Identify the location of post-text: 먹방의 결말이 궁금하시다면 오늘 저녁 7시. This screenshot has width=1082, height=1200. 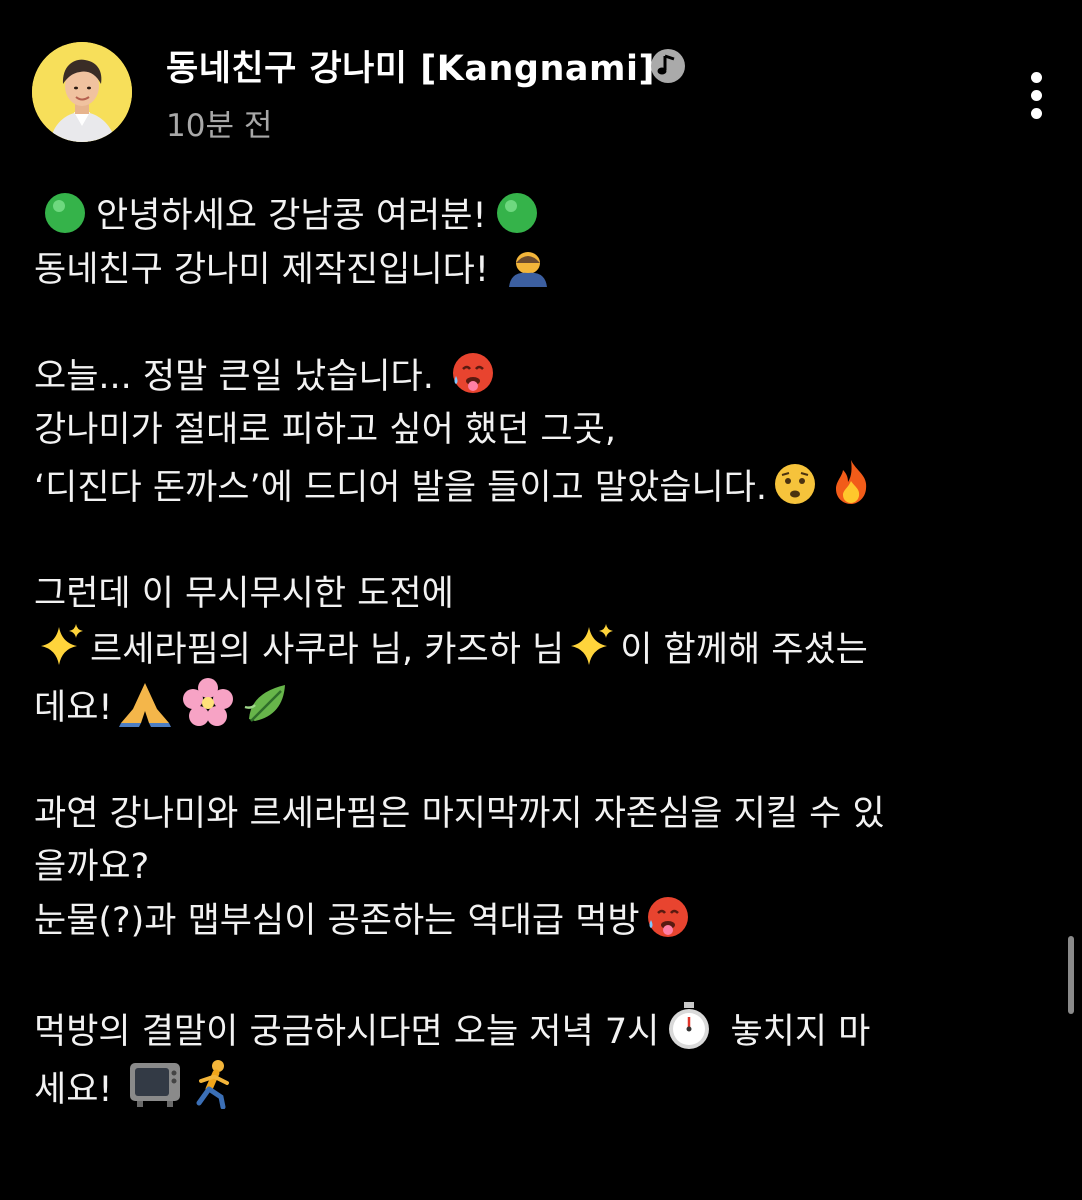
(347, 1032).